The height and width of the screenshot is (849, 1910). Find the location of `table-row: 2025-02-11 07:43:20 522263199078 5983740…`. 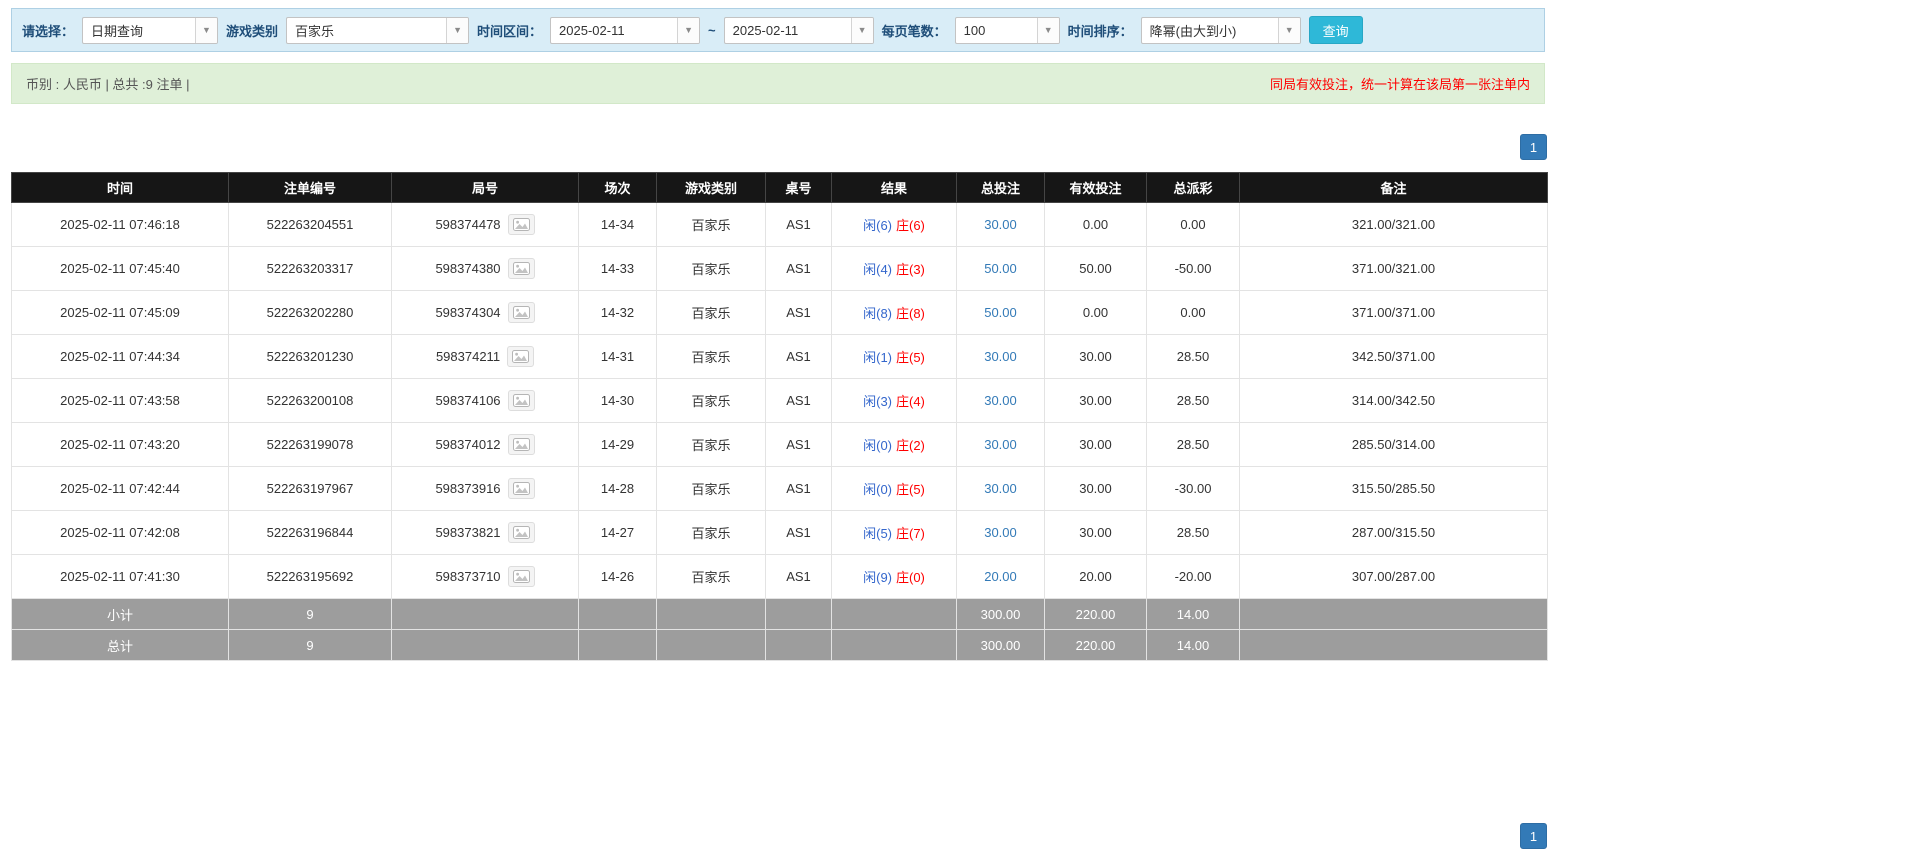

table-row: 2025-02-11 07:43:20 522263199078 5983740… is located at coordinates (779, 444).